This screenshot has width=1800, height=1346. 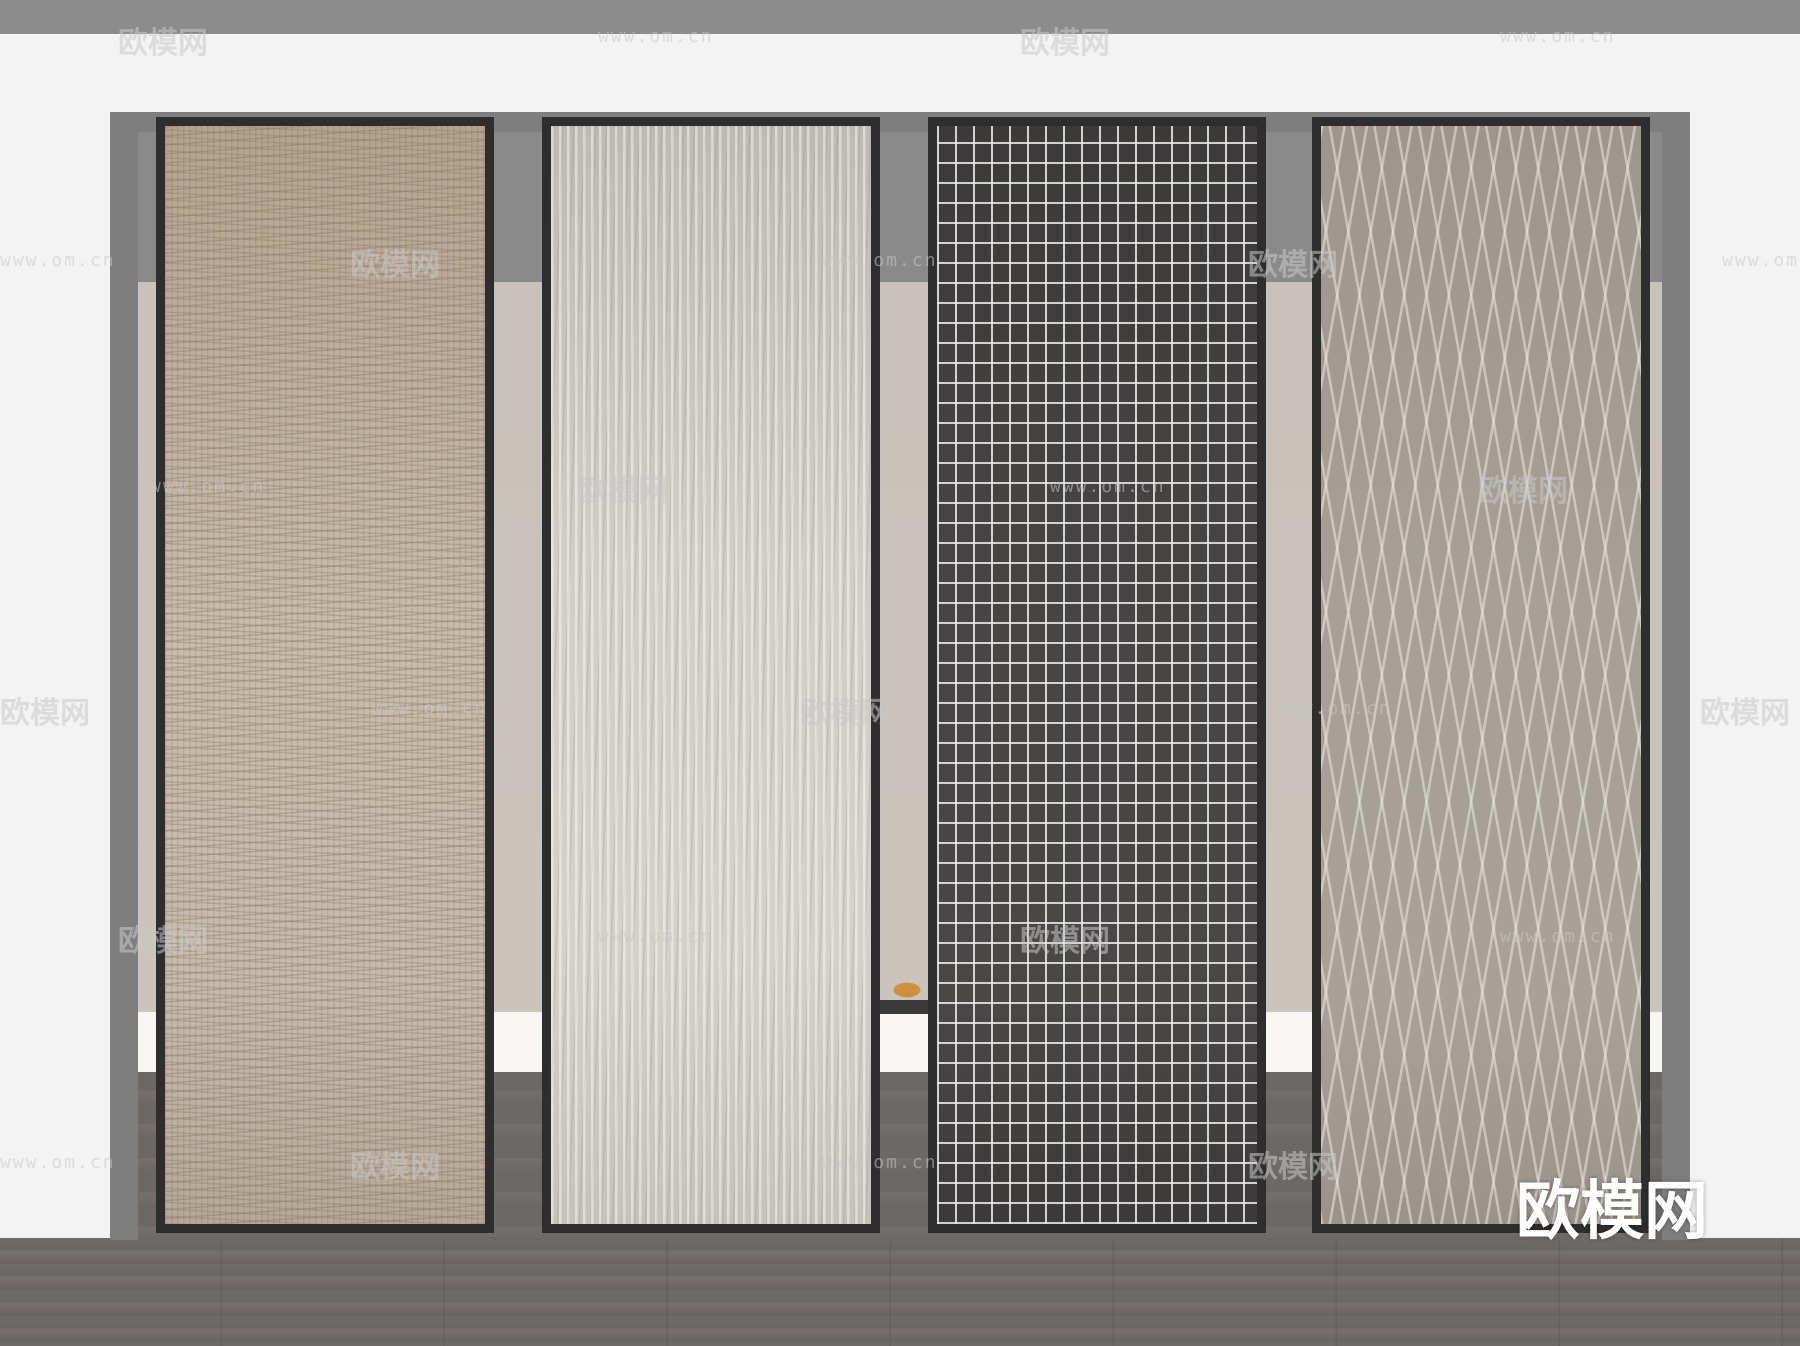 What do you see at coordinates (1612, 1212) in the screenshot?
I see `corner-logo: 欧模网` at bounding box center [1612, 1212].